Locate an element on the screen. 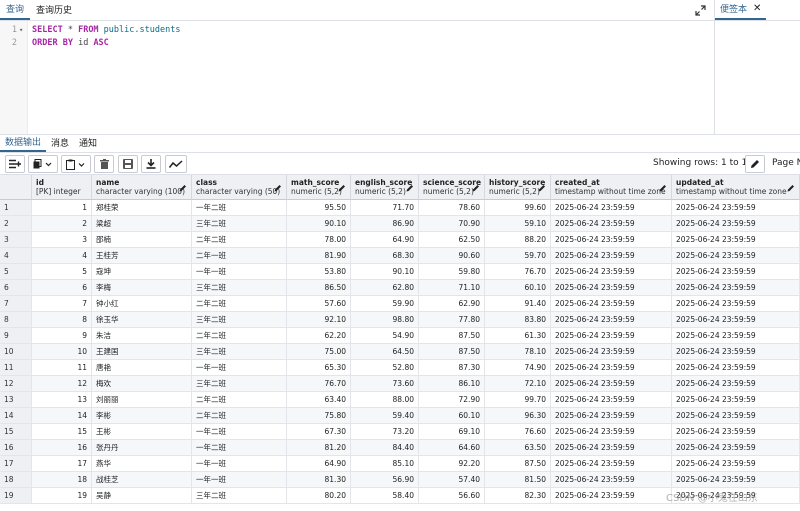 Image resolution: width=800 pixels, height=511 pixels. cell-history-score: 76.70 is located at coordinates (518, 272).